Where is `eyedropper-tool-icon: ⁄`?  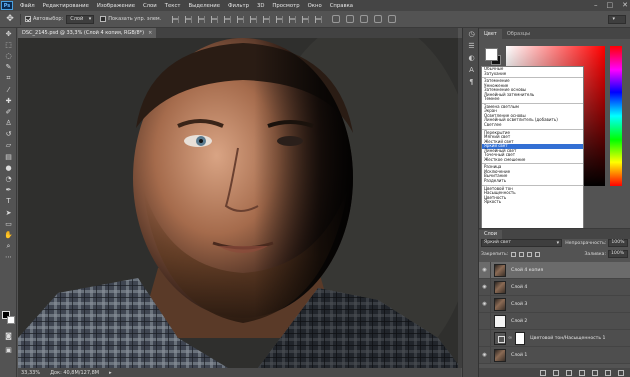
eyedropper-tool-icon: ⁄ is located at coordinates (8, 89).